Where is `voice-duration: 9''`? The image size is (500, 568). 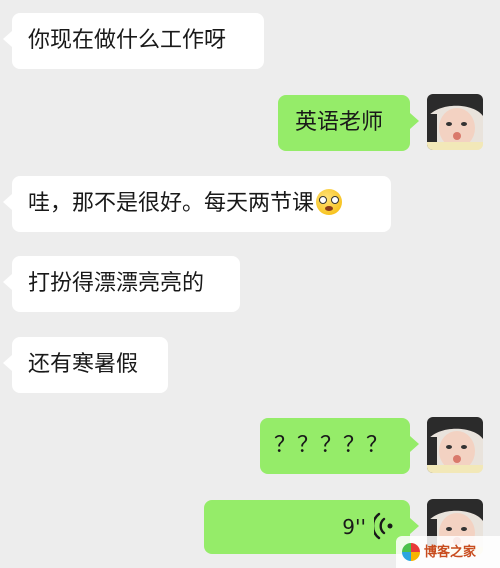
voice-duration: 9'' is located at coordinates (354, 527).